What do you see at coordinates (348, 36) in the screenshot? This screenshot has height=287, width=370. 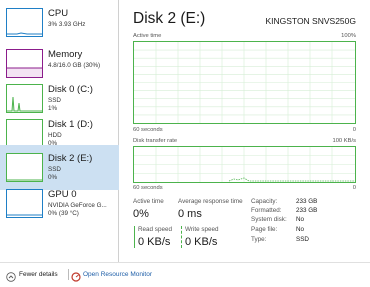 I see `active-time-graph-max: 100%` at bounding box center [348, 36].